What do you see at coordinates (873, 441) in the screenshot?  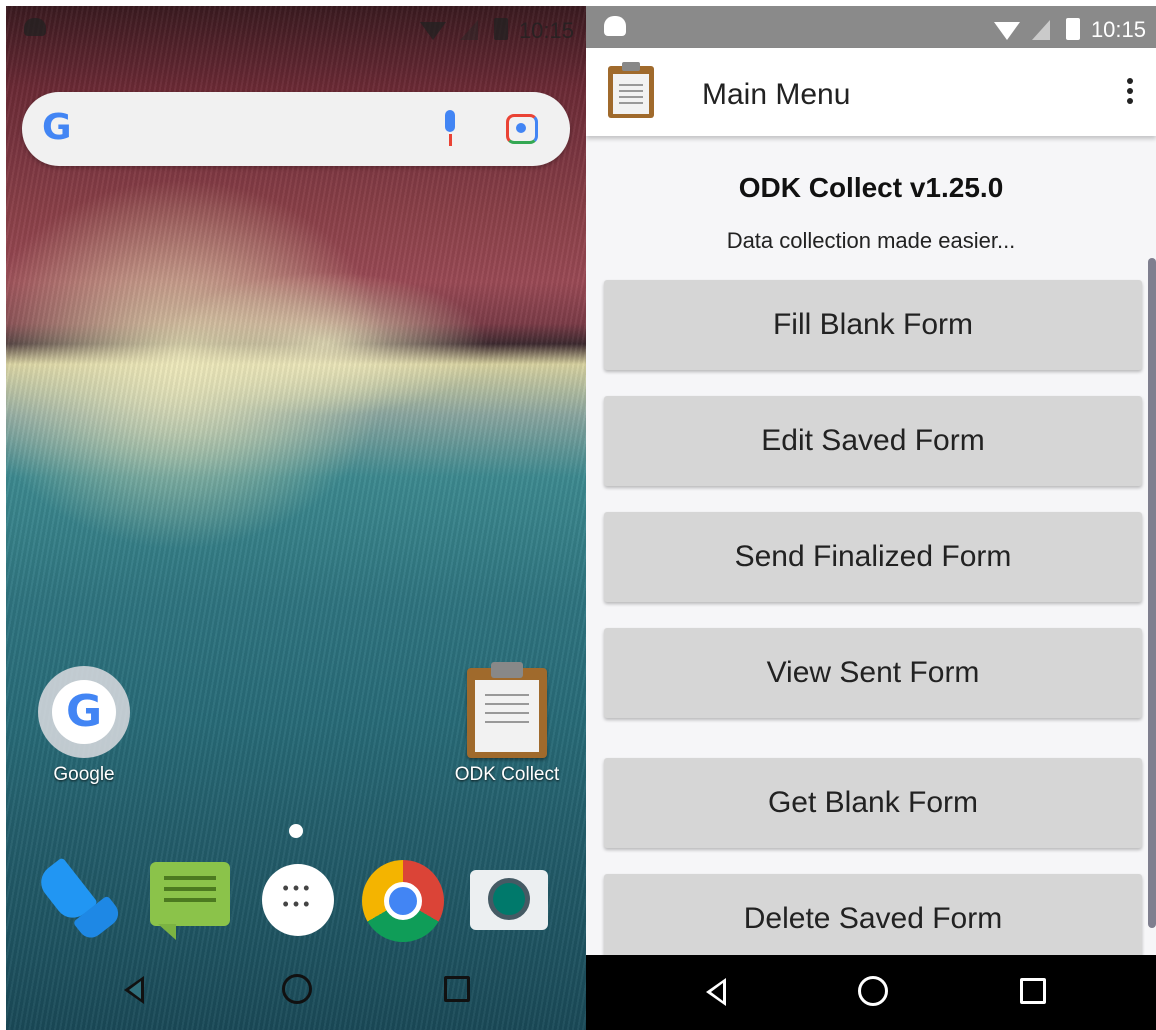 I see `edit-saved-form-button: Edit Saved Form` at bounding box center [873, 441].